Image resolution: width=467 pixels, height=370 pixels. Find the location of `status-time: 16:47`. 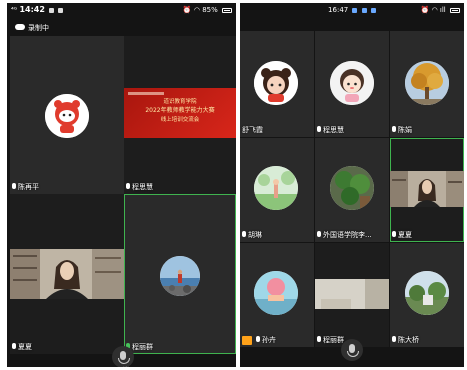

status-time: 16:47 is located at coordinates (338, 10).